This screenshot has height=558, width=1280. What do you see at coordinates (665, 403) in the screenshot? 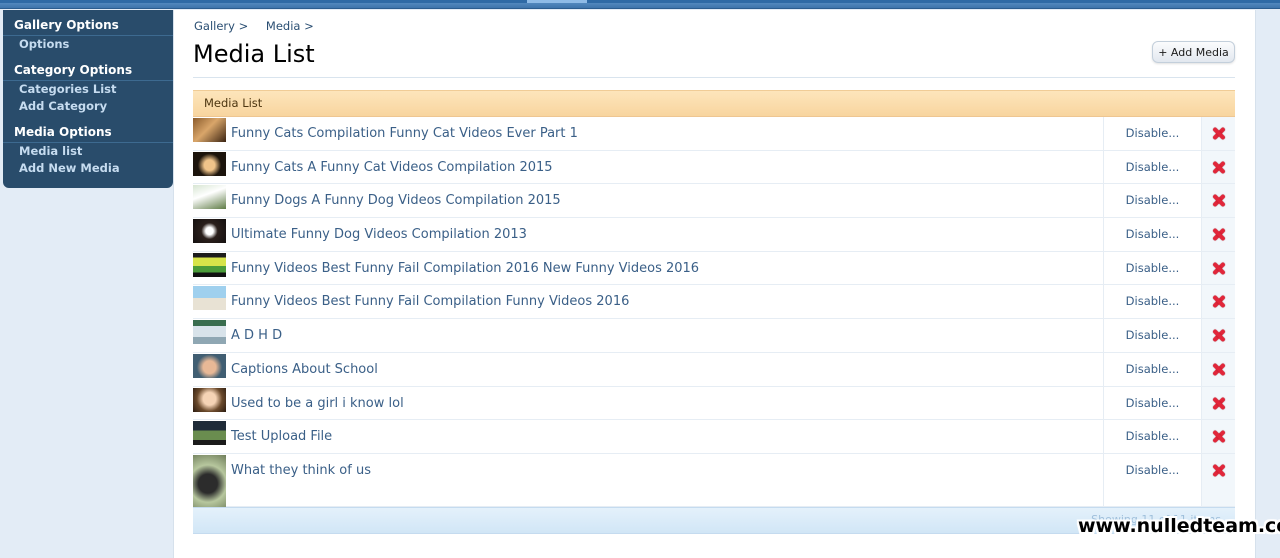
I see `media-title-link: Used to be a girl i know lol` at bounding box center [665, 403].